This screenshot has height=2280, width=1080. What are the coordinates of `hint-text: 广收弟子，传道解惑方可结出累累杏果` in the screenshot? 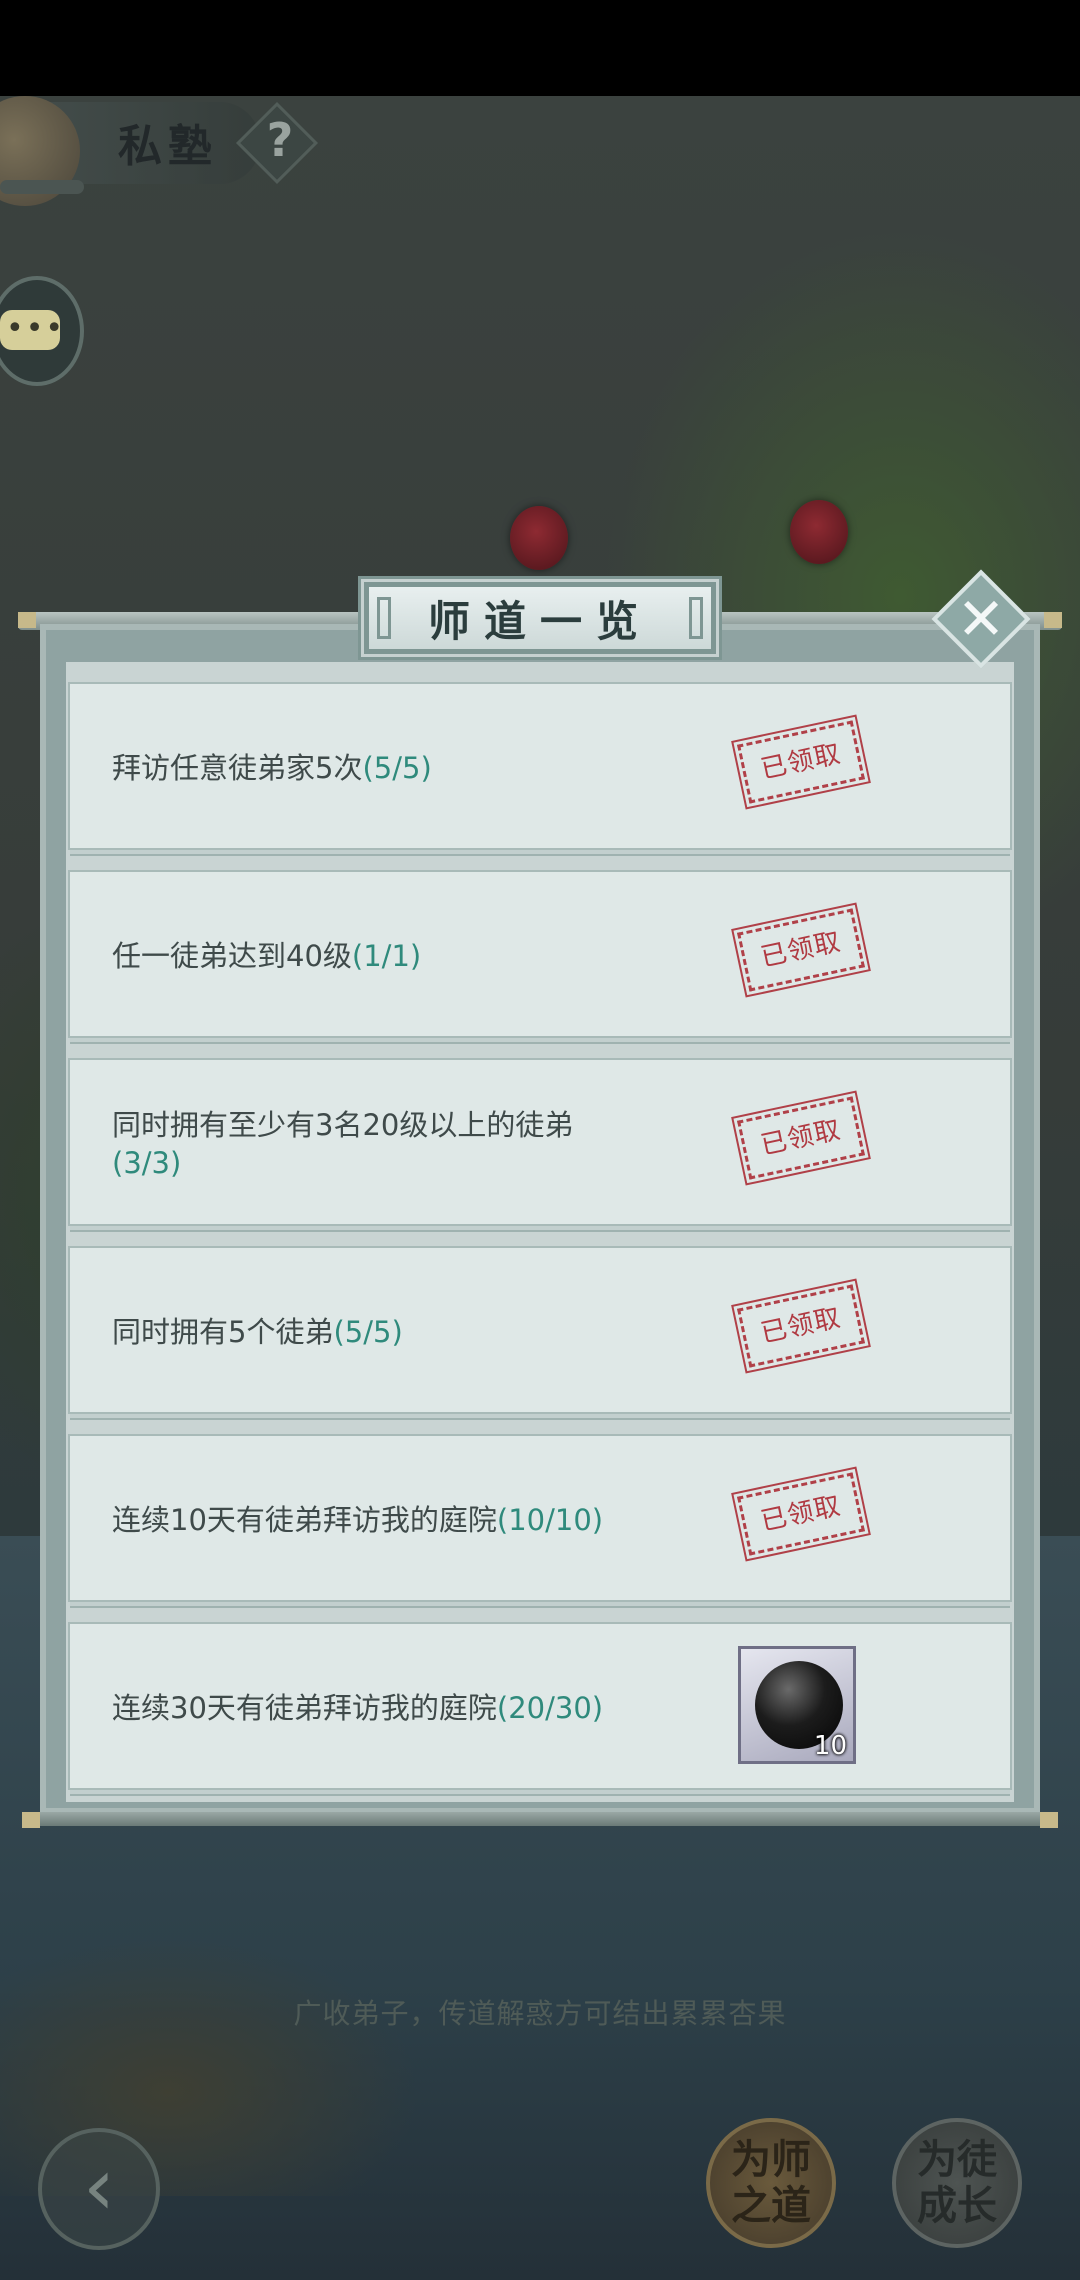 It's located at (540, 2013).